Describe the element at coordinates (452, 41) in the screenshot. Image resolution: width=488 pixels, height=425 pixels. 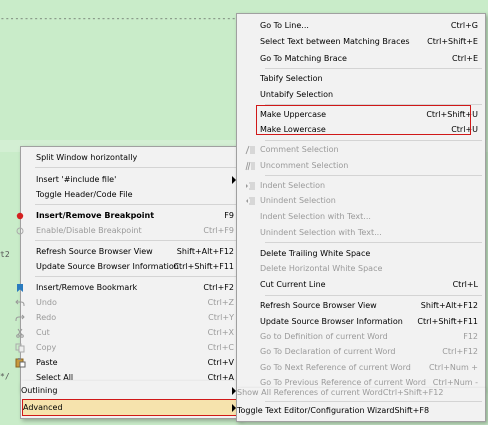
I see `menu-item-shortcut: Ctrl+Shift+E` at that location.